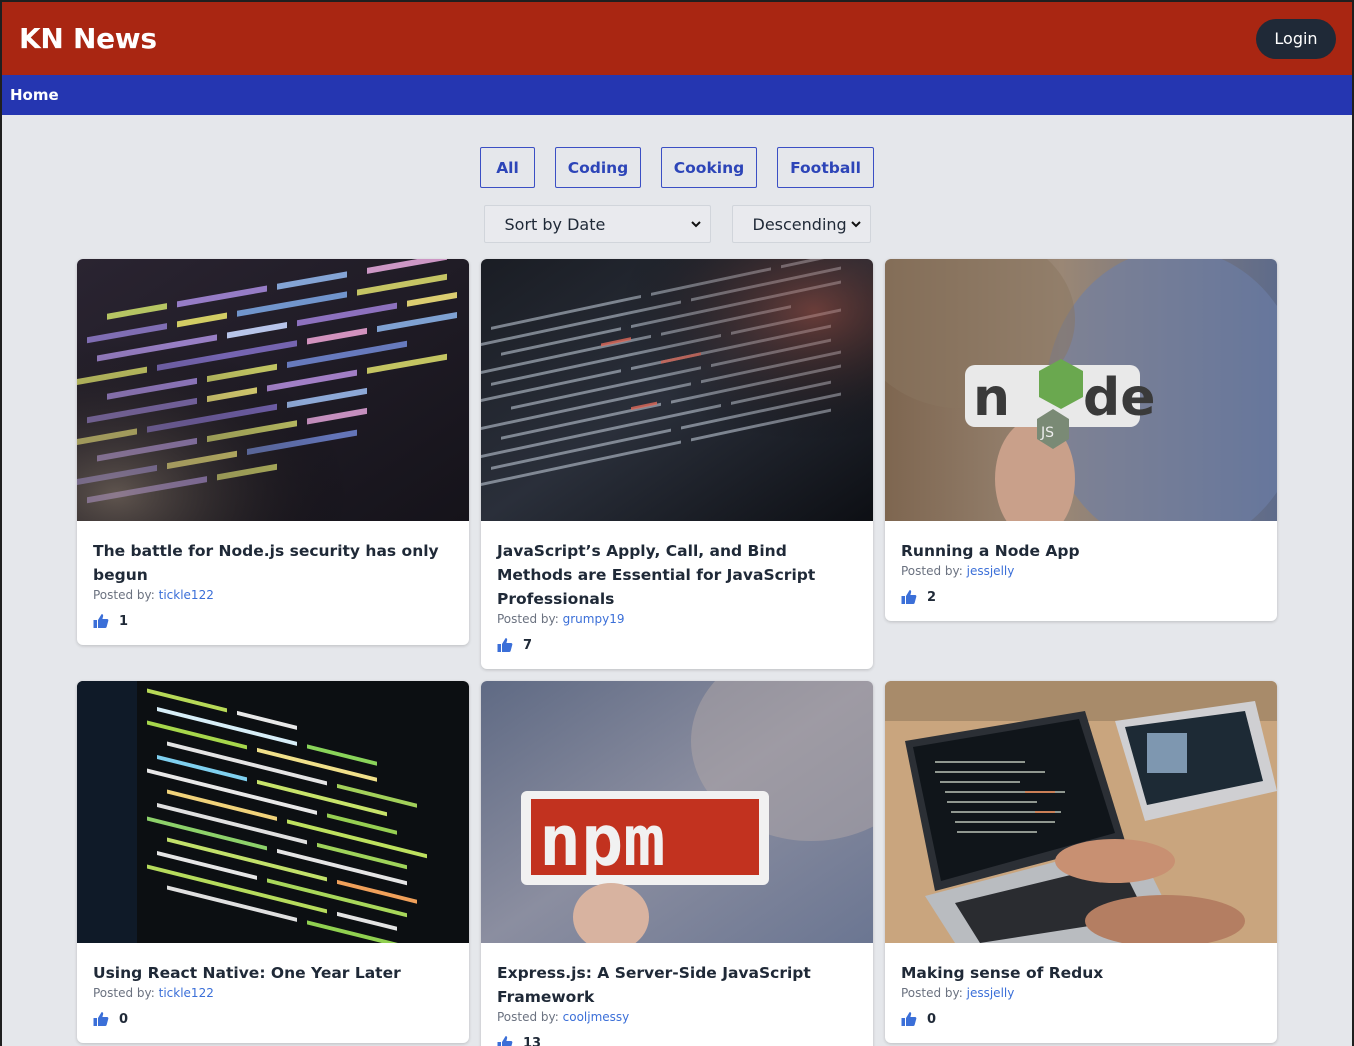 Image resolution: width=1354 pixels, height=1046 pixels. What do you see at coordinates (677, 619) in the screenshot?
I see `article-author-line: Posted by: grumpy19` at bounding box center [677, 619].